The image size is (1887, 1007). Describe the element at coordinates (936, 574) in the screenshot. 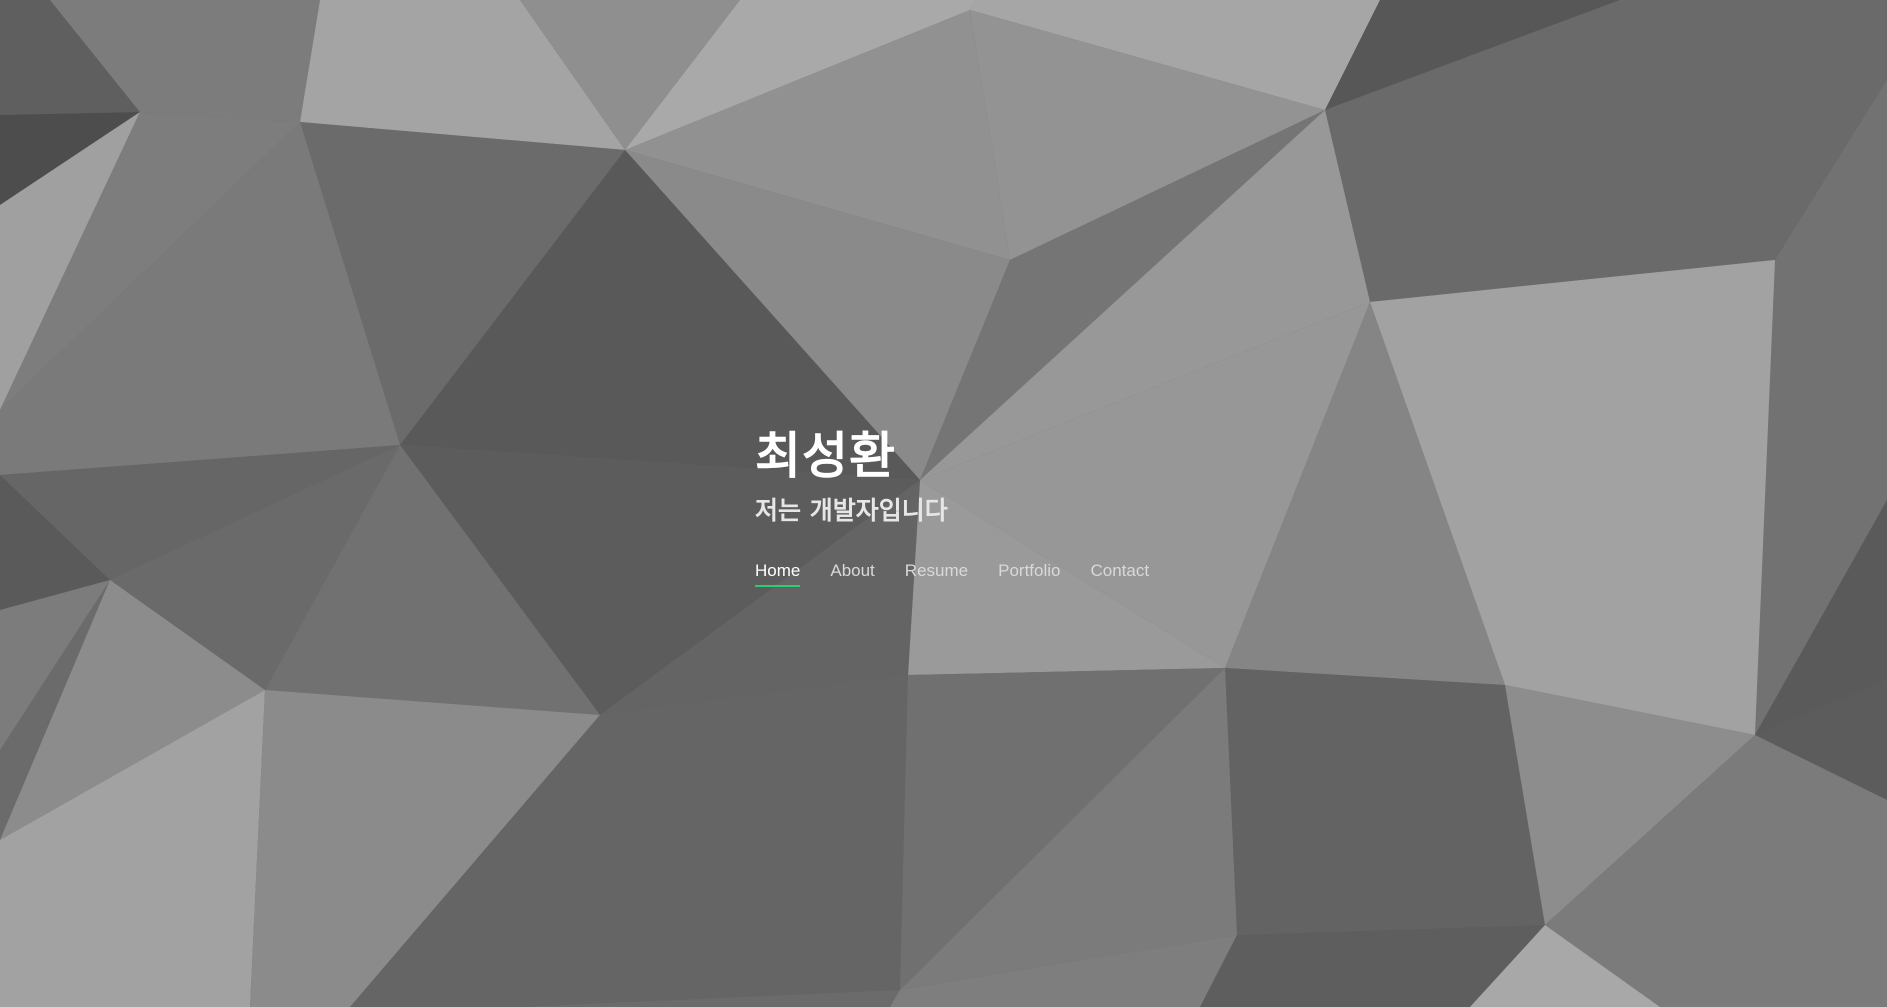

I see `nav-link-resume: Resume` at that location.